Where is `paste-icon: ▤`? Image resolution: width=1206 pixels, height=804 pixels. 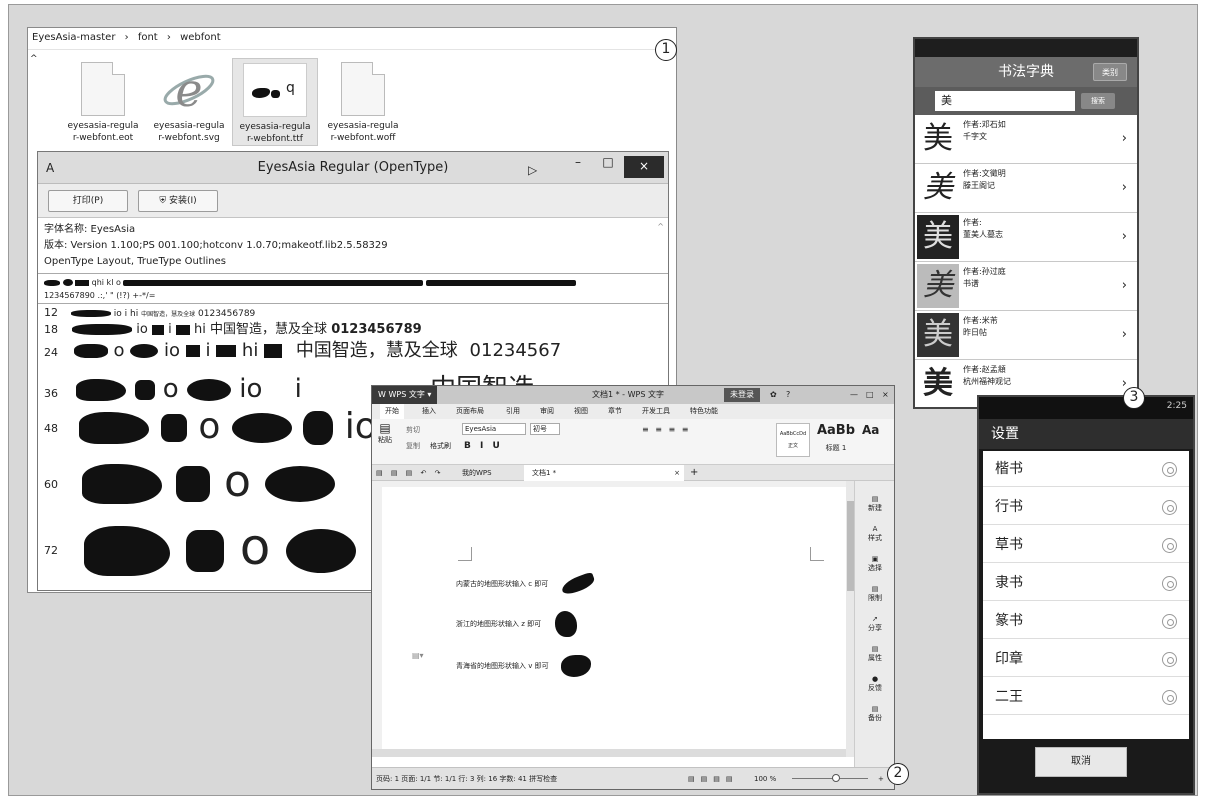
paste-icon: ▤ is located at coordinates (385, 428).